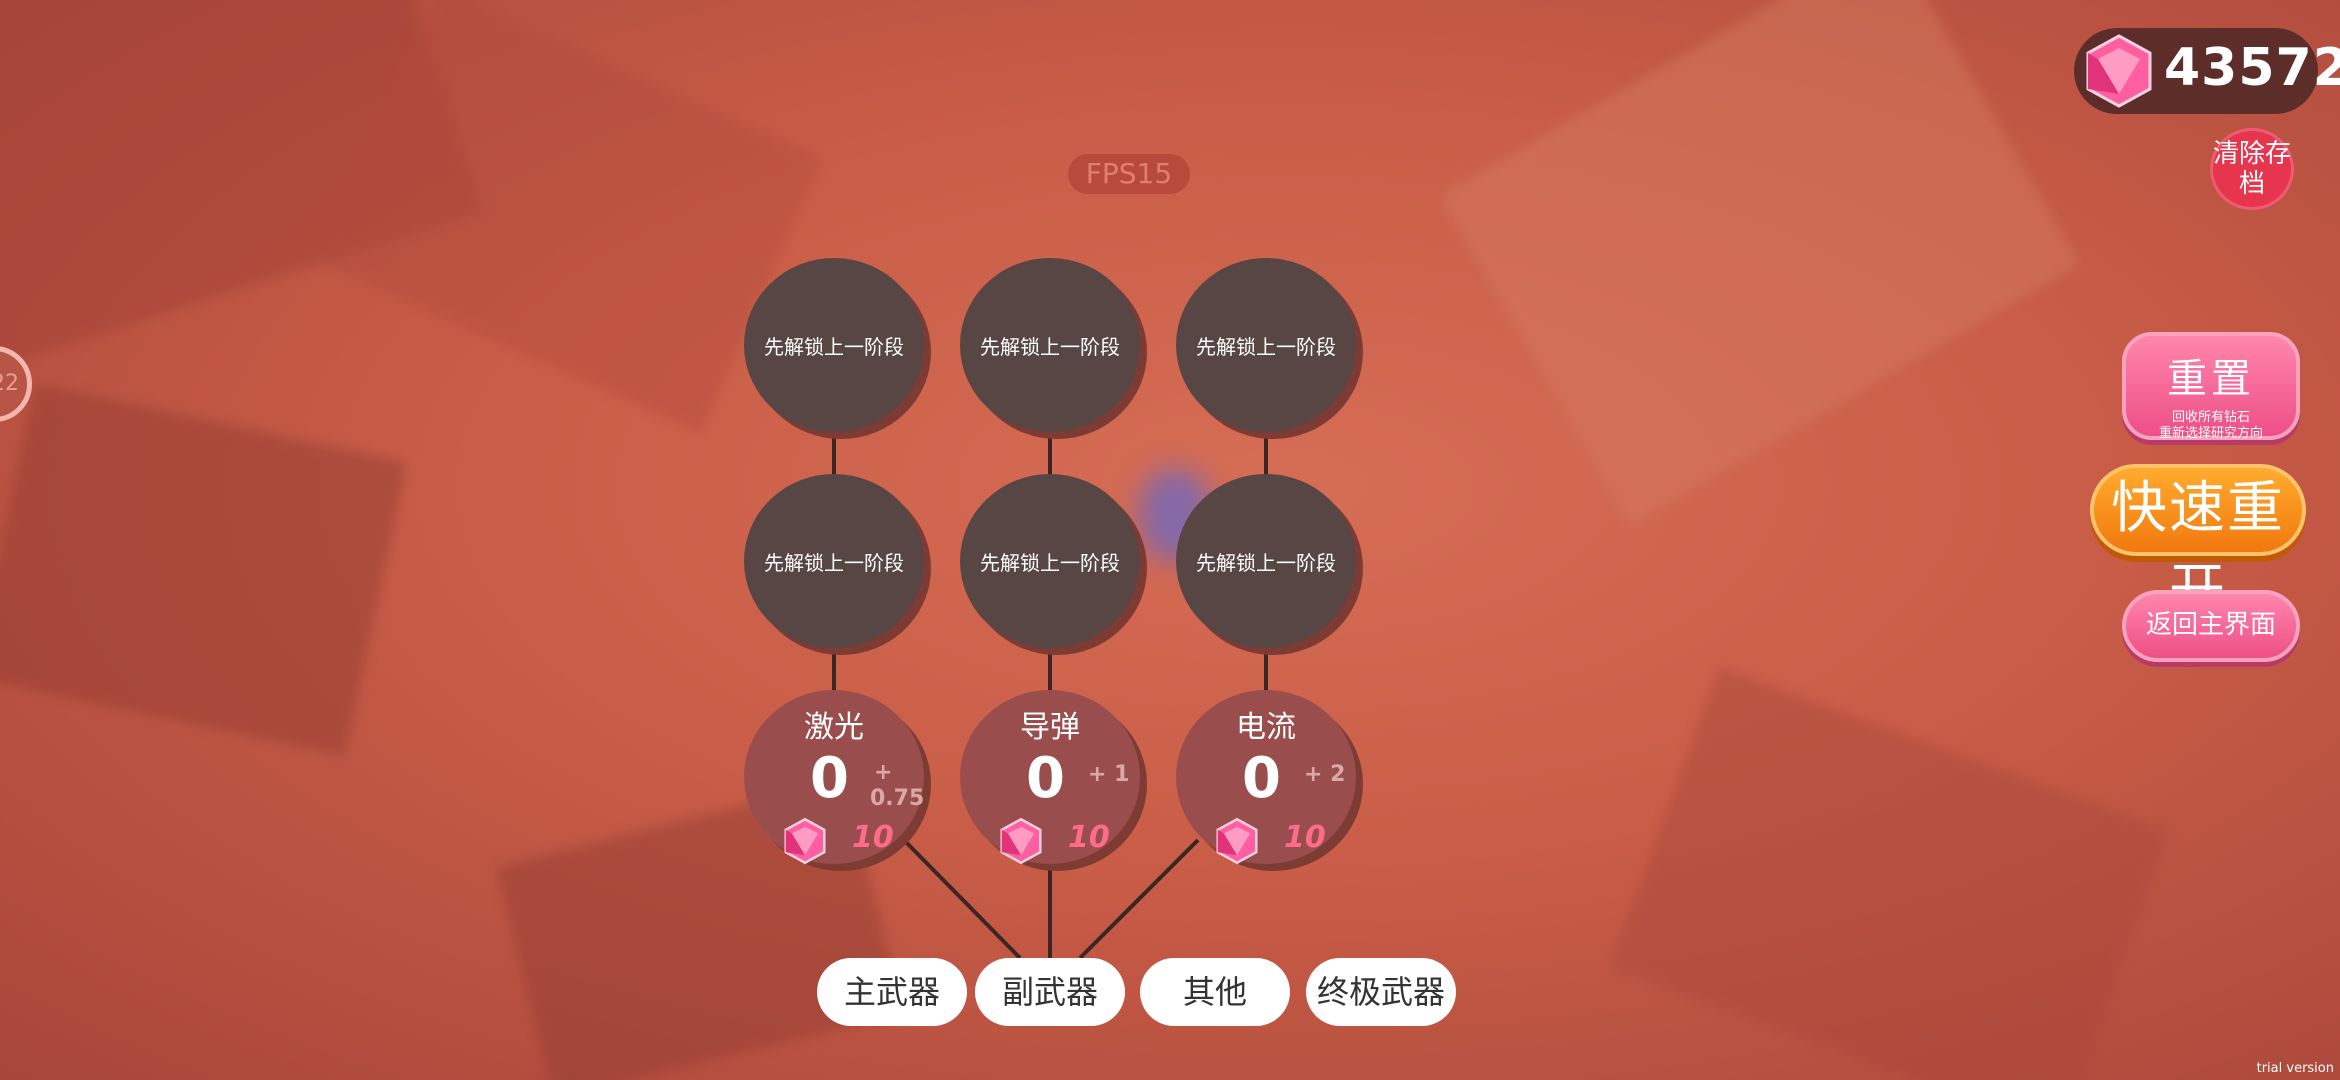  I want to click on weapon-increment: + 2, so click(1324, 775).